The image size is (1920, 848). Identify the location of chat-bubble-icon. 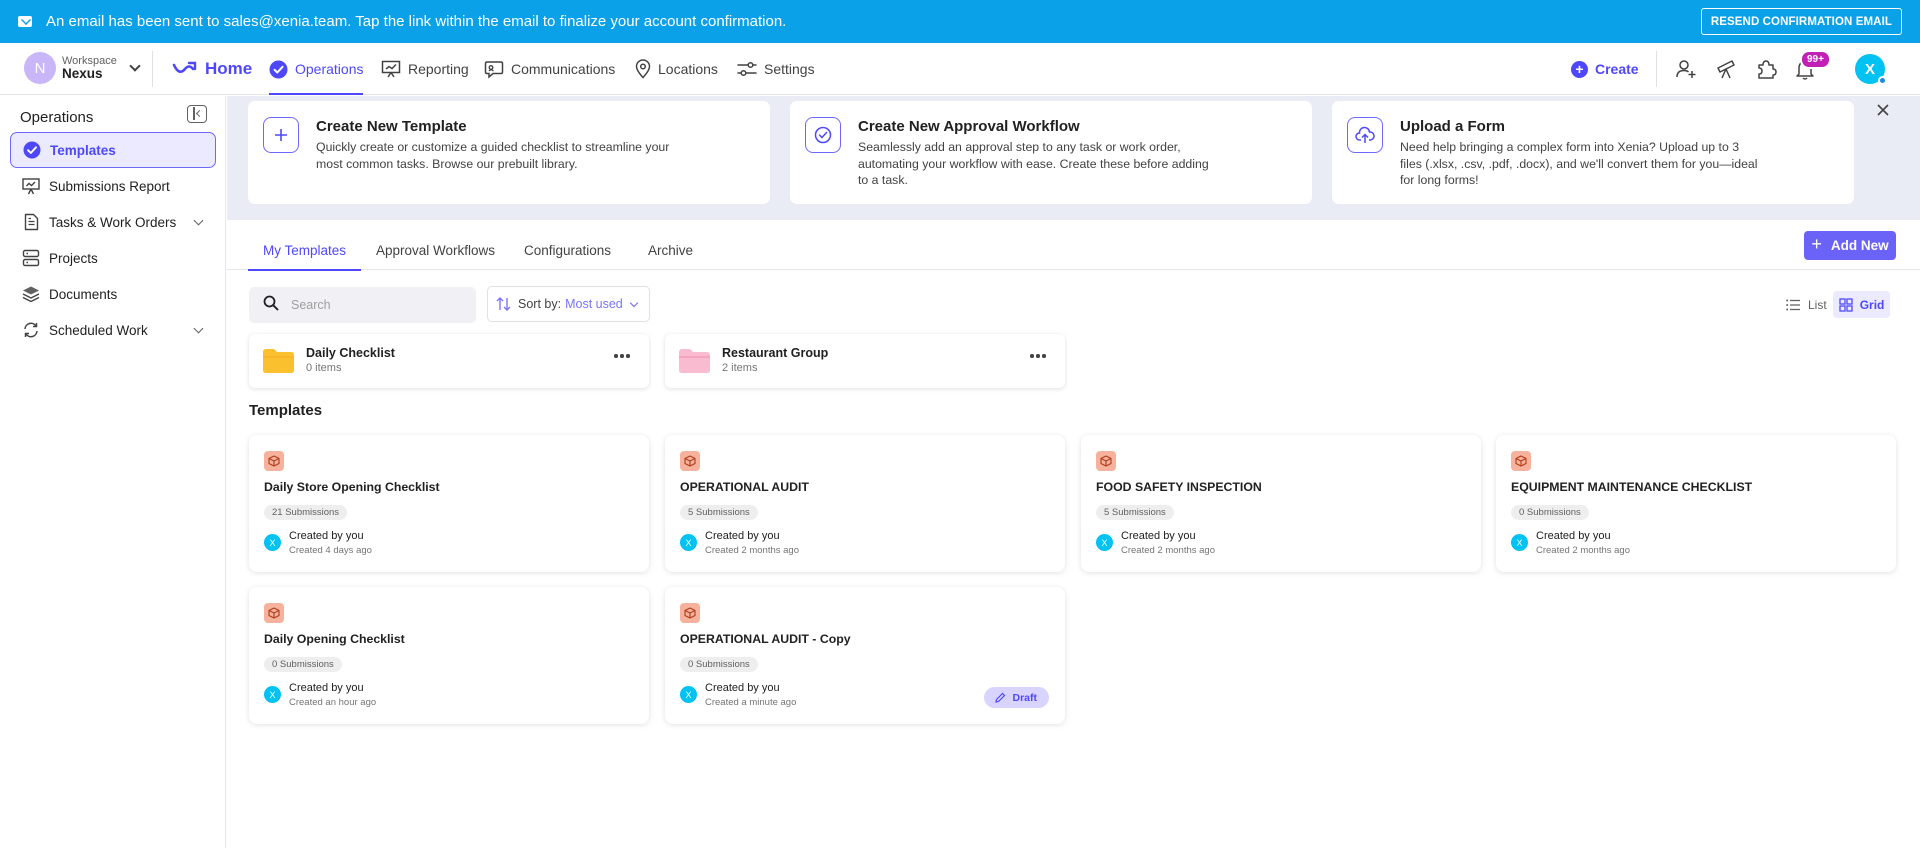
(494, 69).